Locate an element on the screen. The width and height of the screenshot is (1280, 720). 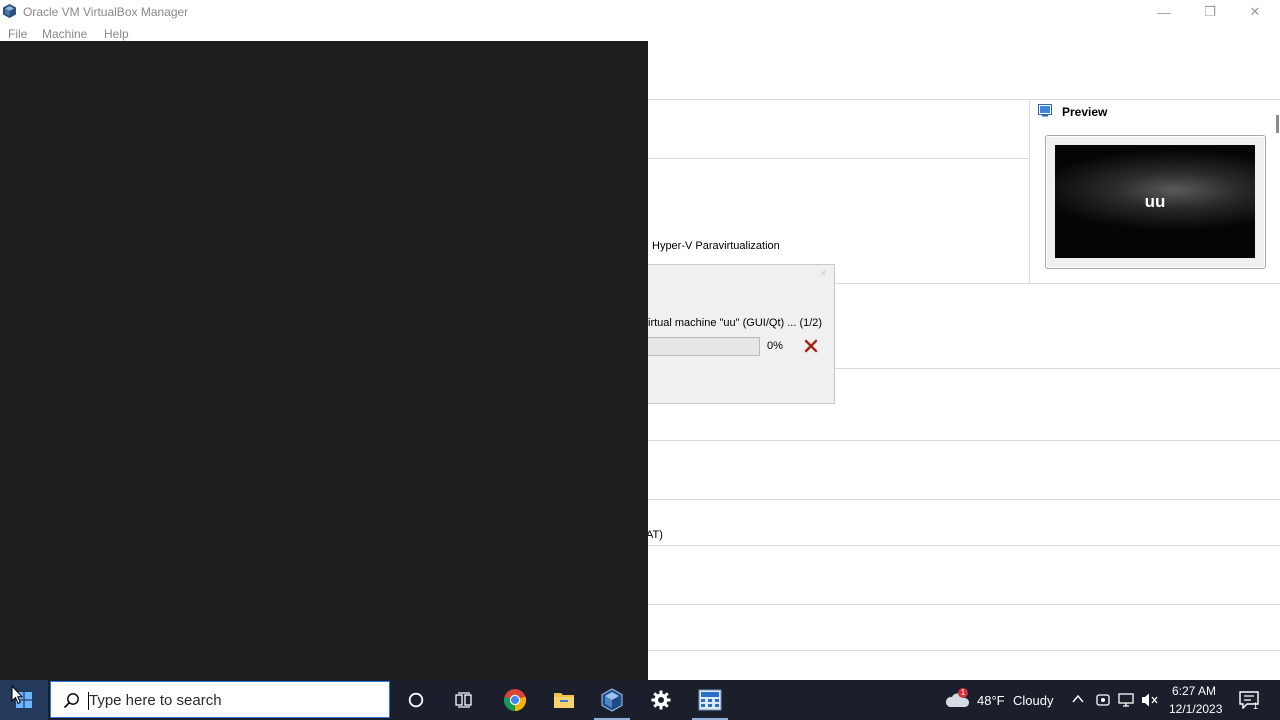
virtualbox-icon is located at coordinates (612, 700).